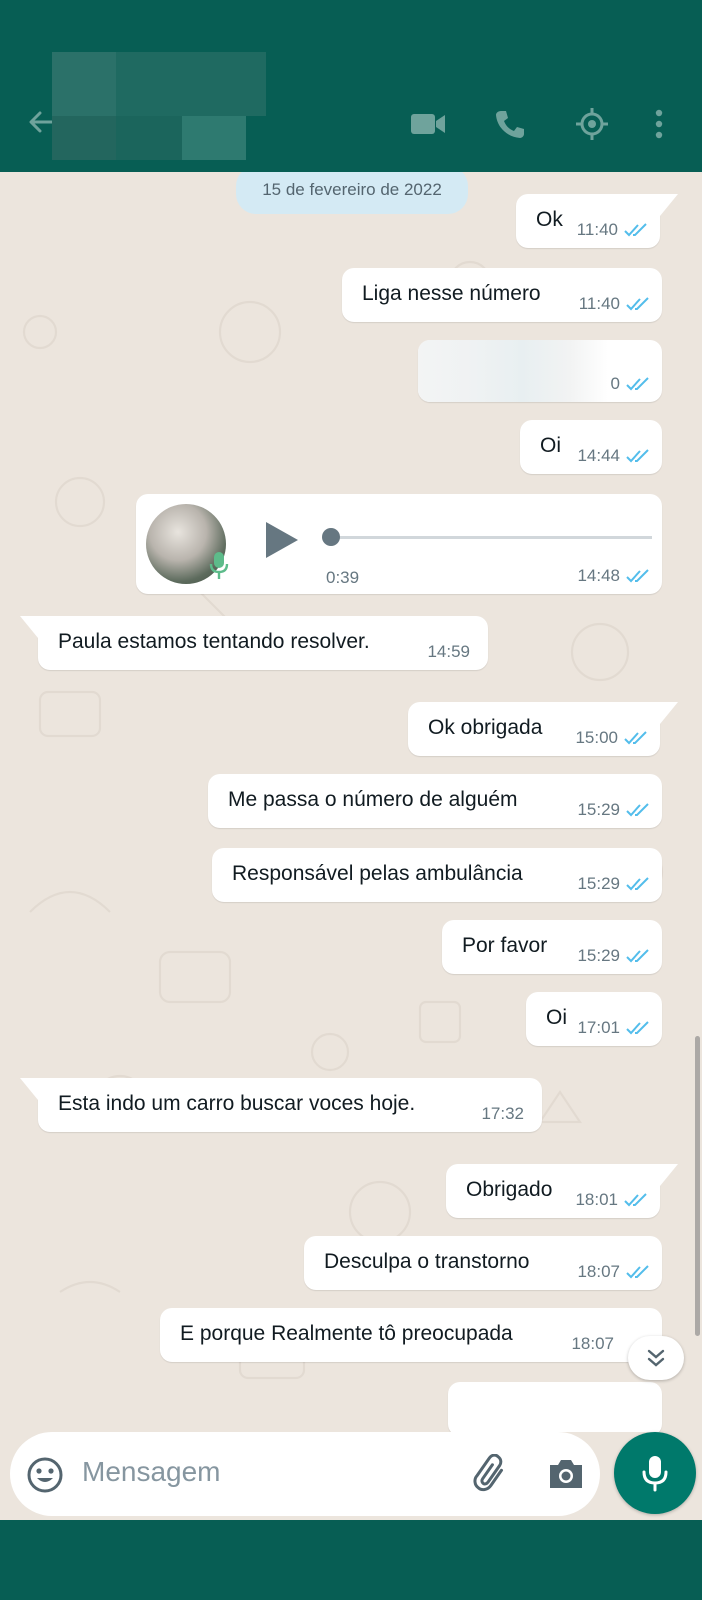 Image resolution: width=702 pixels, height=1600 pixels. What do you see at coordinates (562, 1191) in the screenshot?
I see `outgoing-message: Obrigado 18:01` at bounding box center [562, 1191].